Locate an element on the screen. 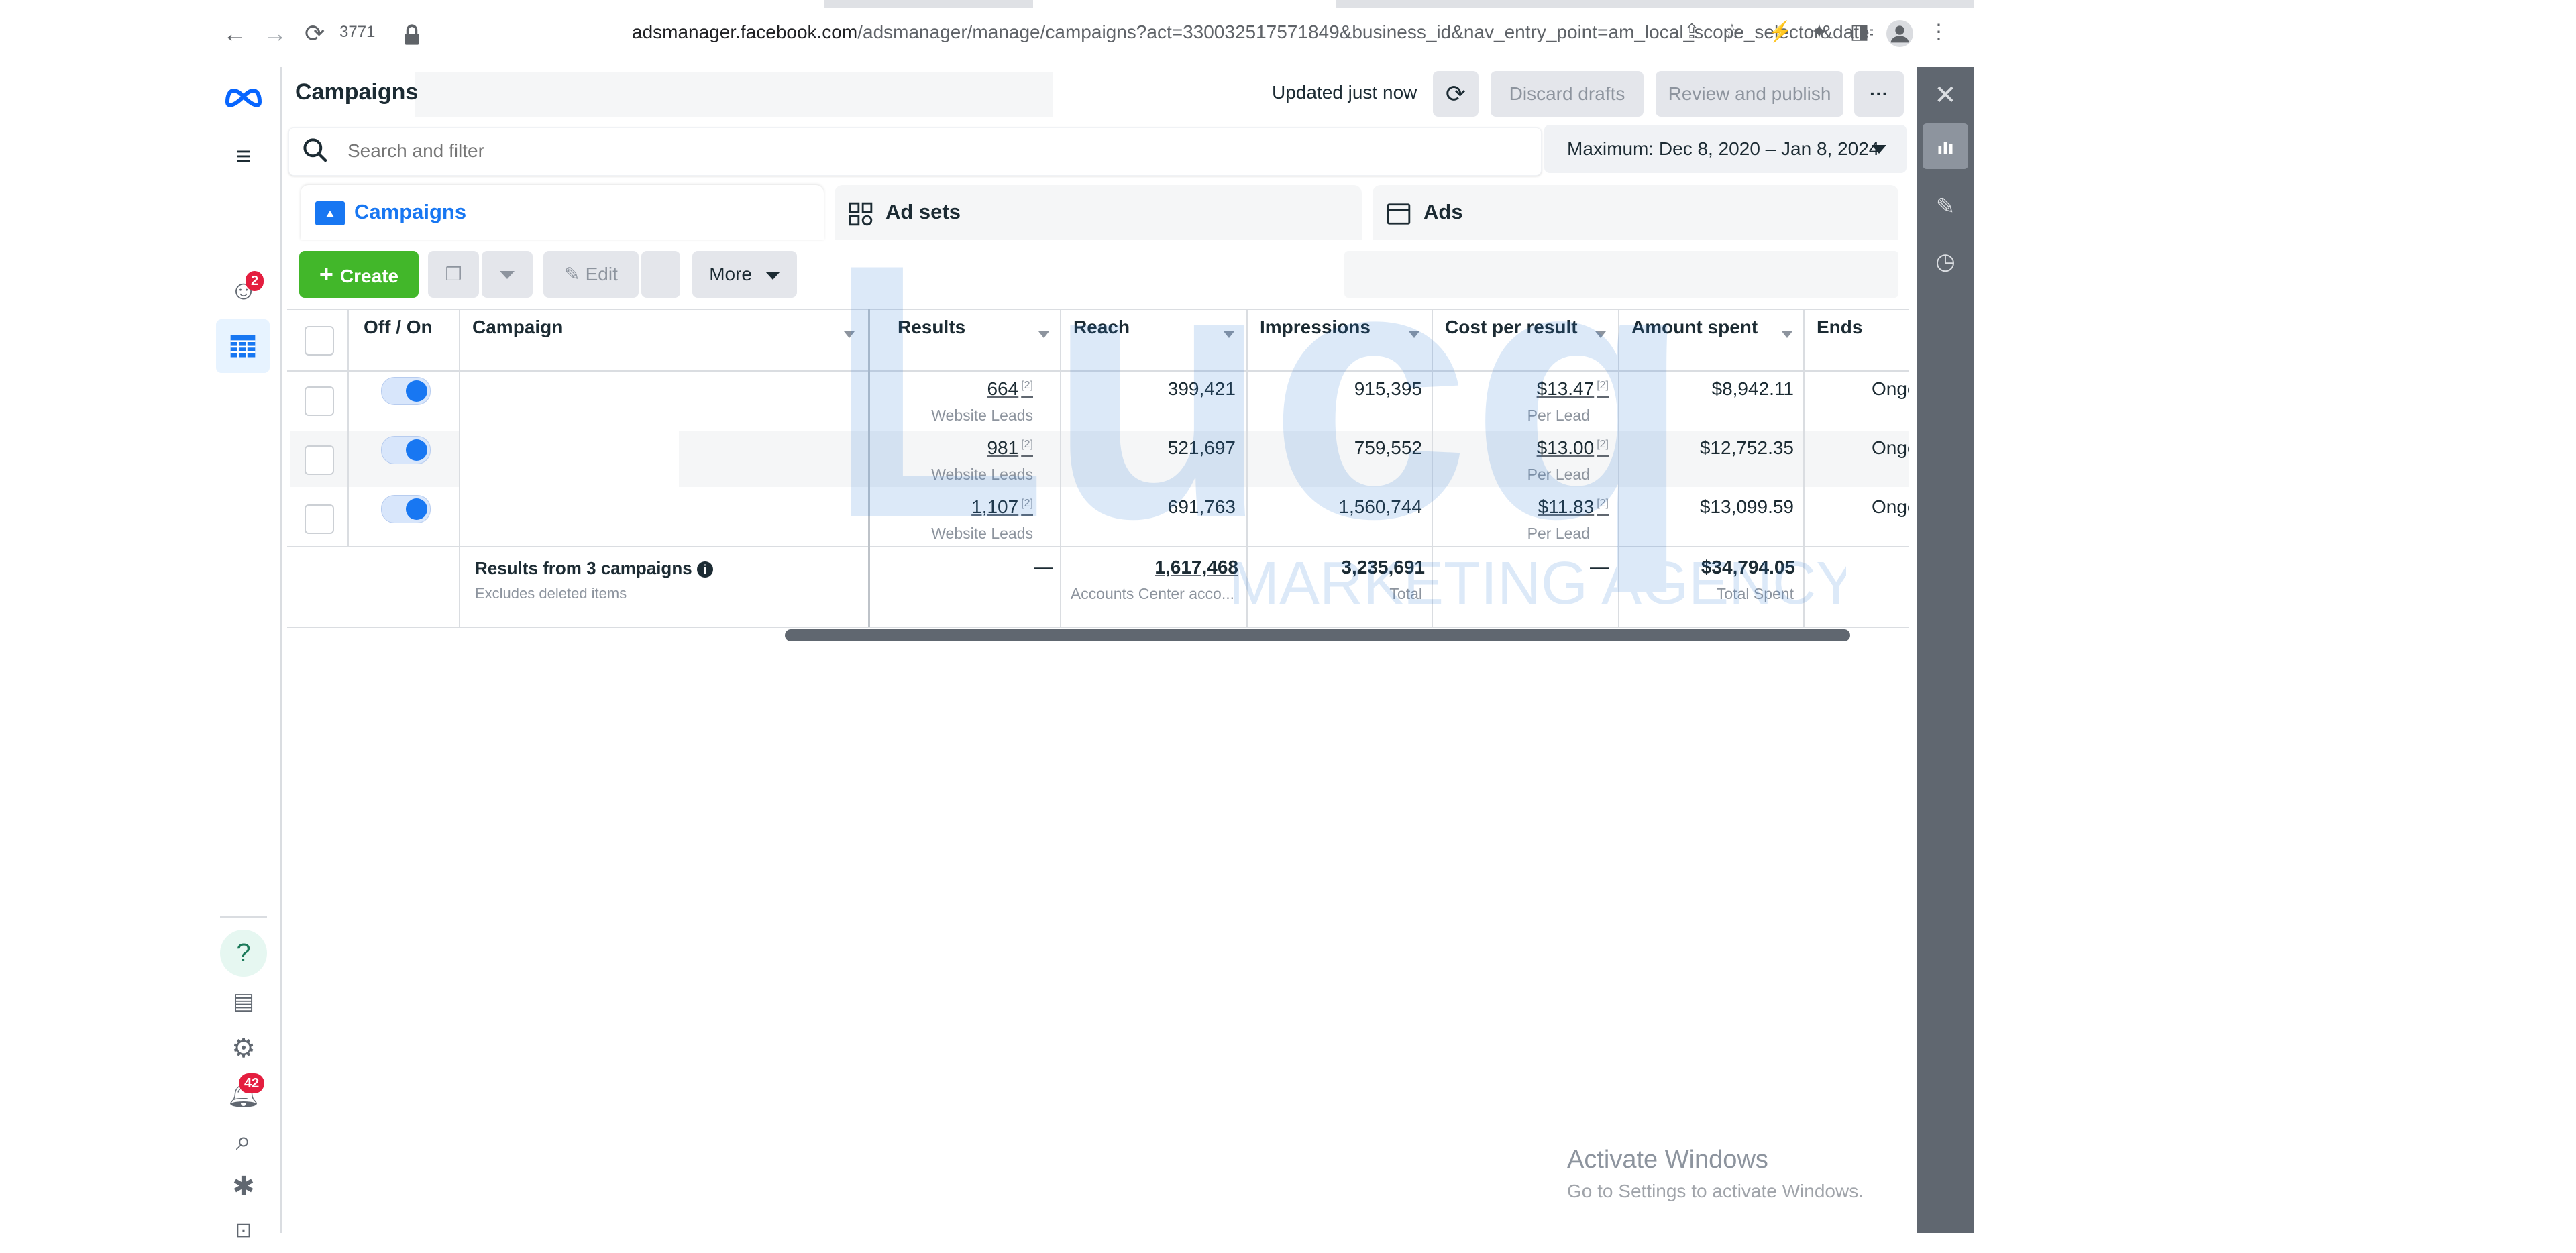 The width and height of the screenshot is (2576, 1253). duplicate-dropdown-button is located at coordinates (507, 274).